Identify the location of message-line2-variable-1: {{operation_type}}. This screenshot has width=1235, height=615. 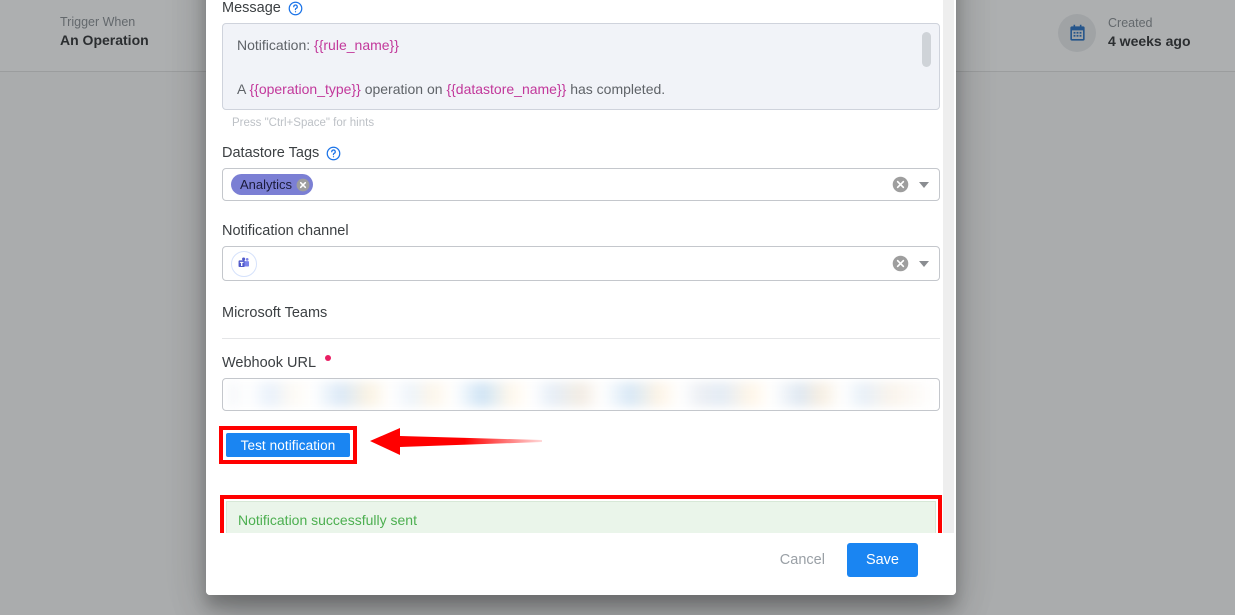
(305, 89).